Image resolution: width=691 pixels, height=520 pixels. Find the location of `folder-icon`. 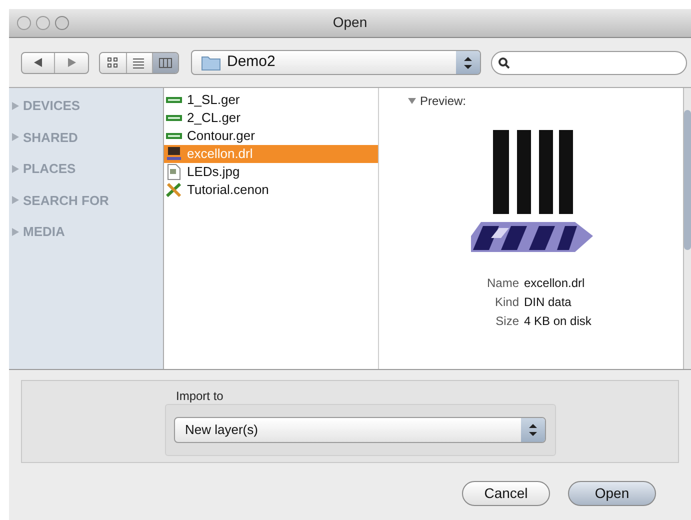

folder-icon is located at coordinates (211, 62).